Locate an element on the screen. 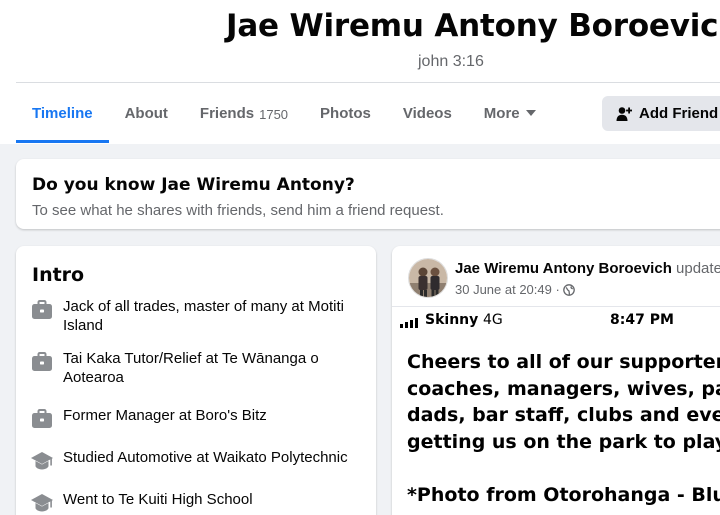 The width and height of the screenshot is (720, 515). avatar is located at coordinates (428, 278).